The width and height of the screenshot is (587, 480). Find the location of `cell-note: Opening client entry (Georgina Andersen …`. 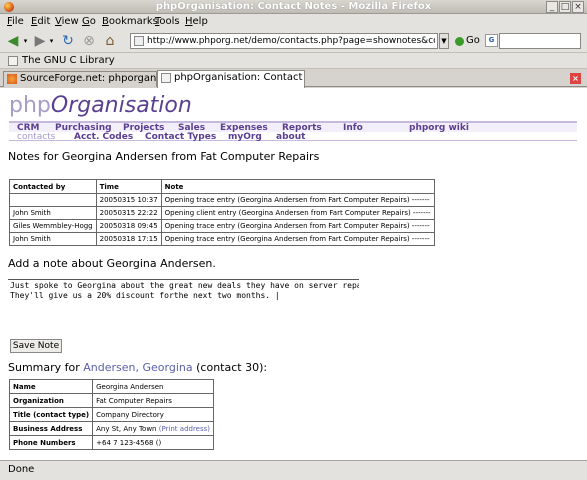

cell-note: Opening client entry (Georgina Andersen … is located at coordinates (297, 213).